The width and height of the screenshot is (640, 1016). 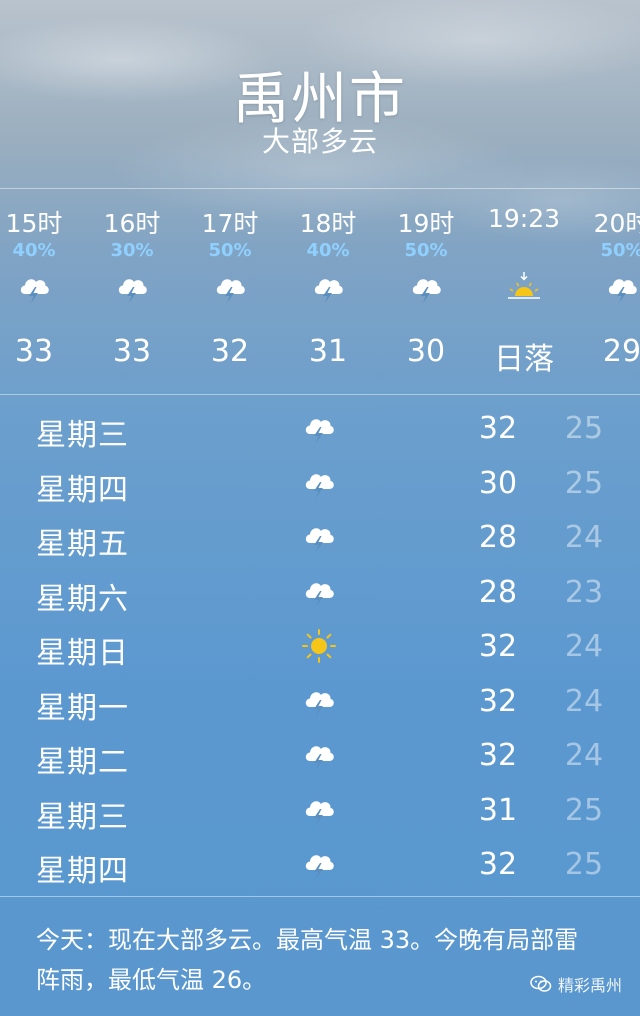 What do you see at coordinates (82, 762) in the screenshot?
I see `day-name: 星期二` at bounding box center [82, 762].